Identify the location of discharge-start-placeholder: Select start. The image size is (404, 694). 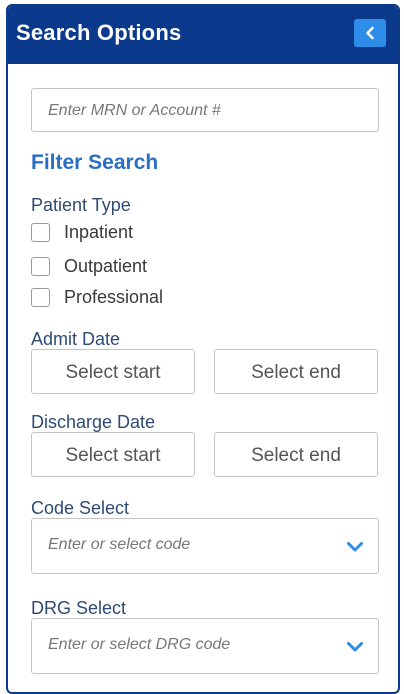
(113, 455).